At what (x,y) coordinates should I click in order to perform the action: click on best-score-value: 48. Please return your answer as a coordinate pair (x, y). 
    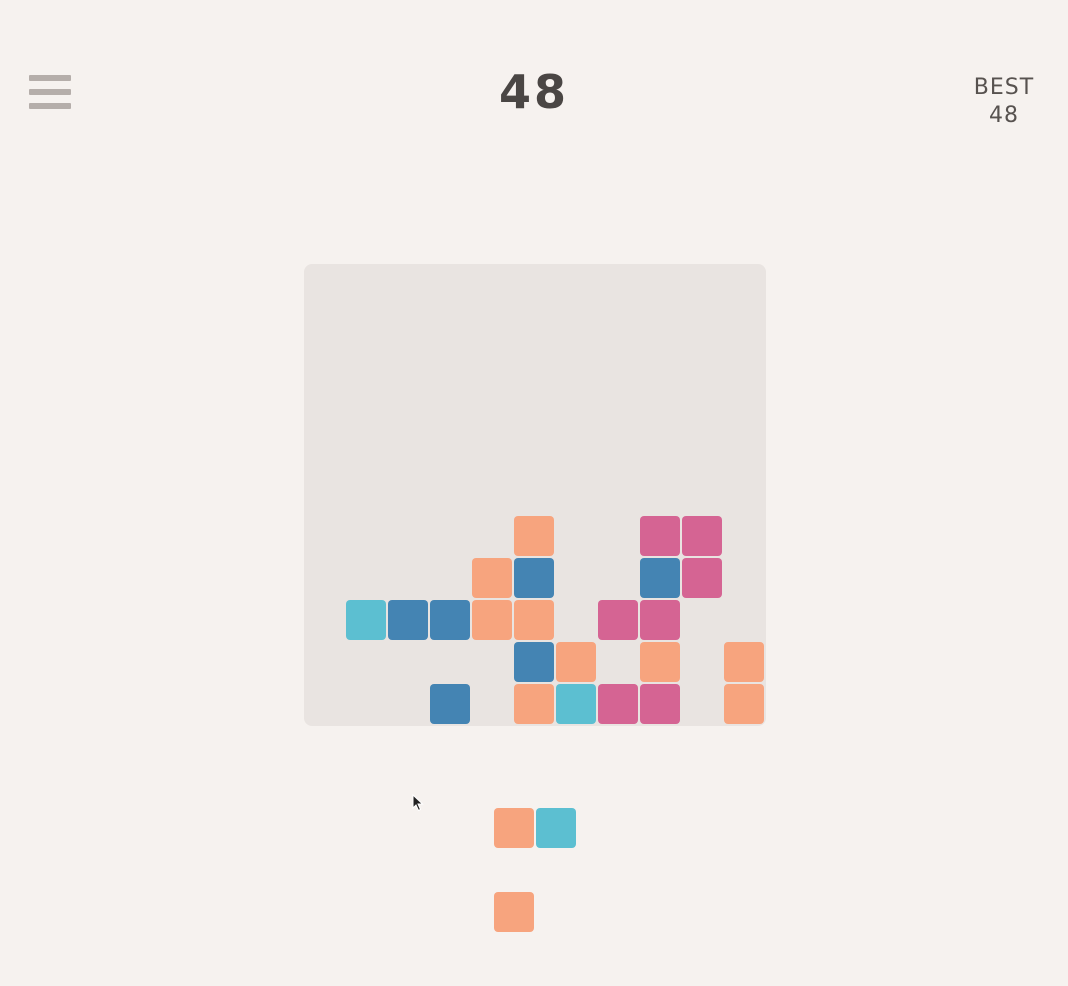
    Looking at the image, I should click on (1004, 115).